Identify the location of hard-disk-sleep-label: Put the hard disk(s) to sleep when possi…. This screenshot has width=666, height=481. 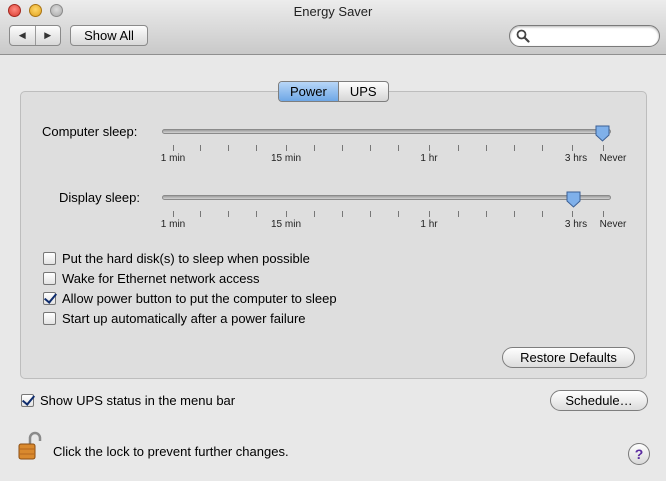
(186, 258).